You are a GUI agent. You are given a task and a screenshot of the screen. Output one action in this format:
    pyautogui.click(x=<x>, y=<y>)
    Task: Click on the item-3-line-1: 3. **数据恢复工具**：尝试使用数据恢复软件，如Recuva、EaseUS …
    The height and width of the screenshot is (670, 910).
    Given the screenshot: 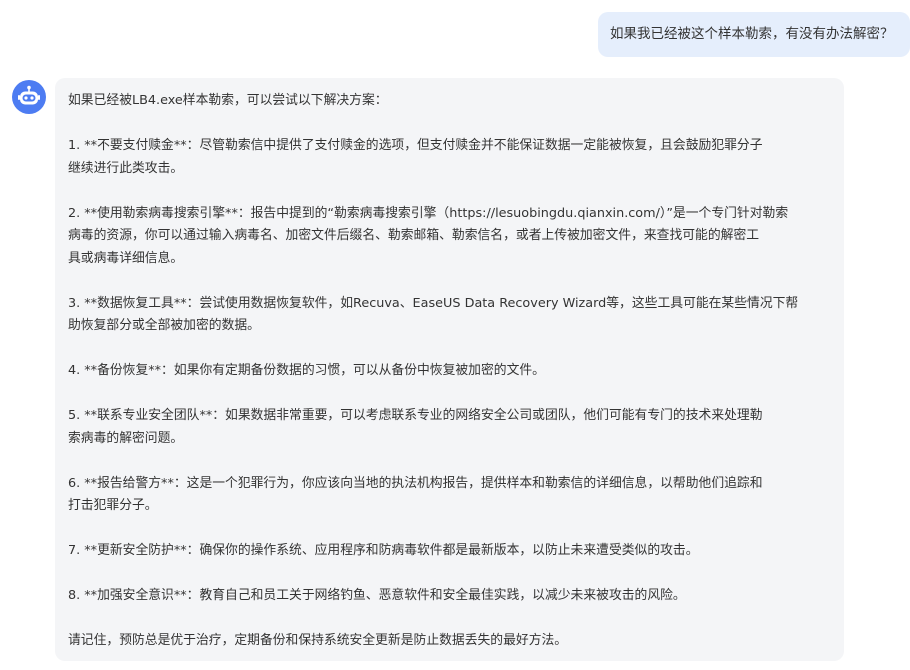 What is the action you would take?
    pyautogui.click(x=433, y=303)
    